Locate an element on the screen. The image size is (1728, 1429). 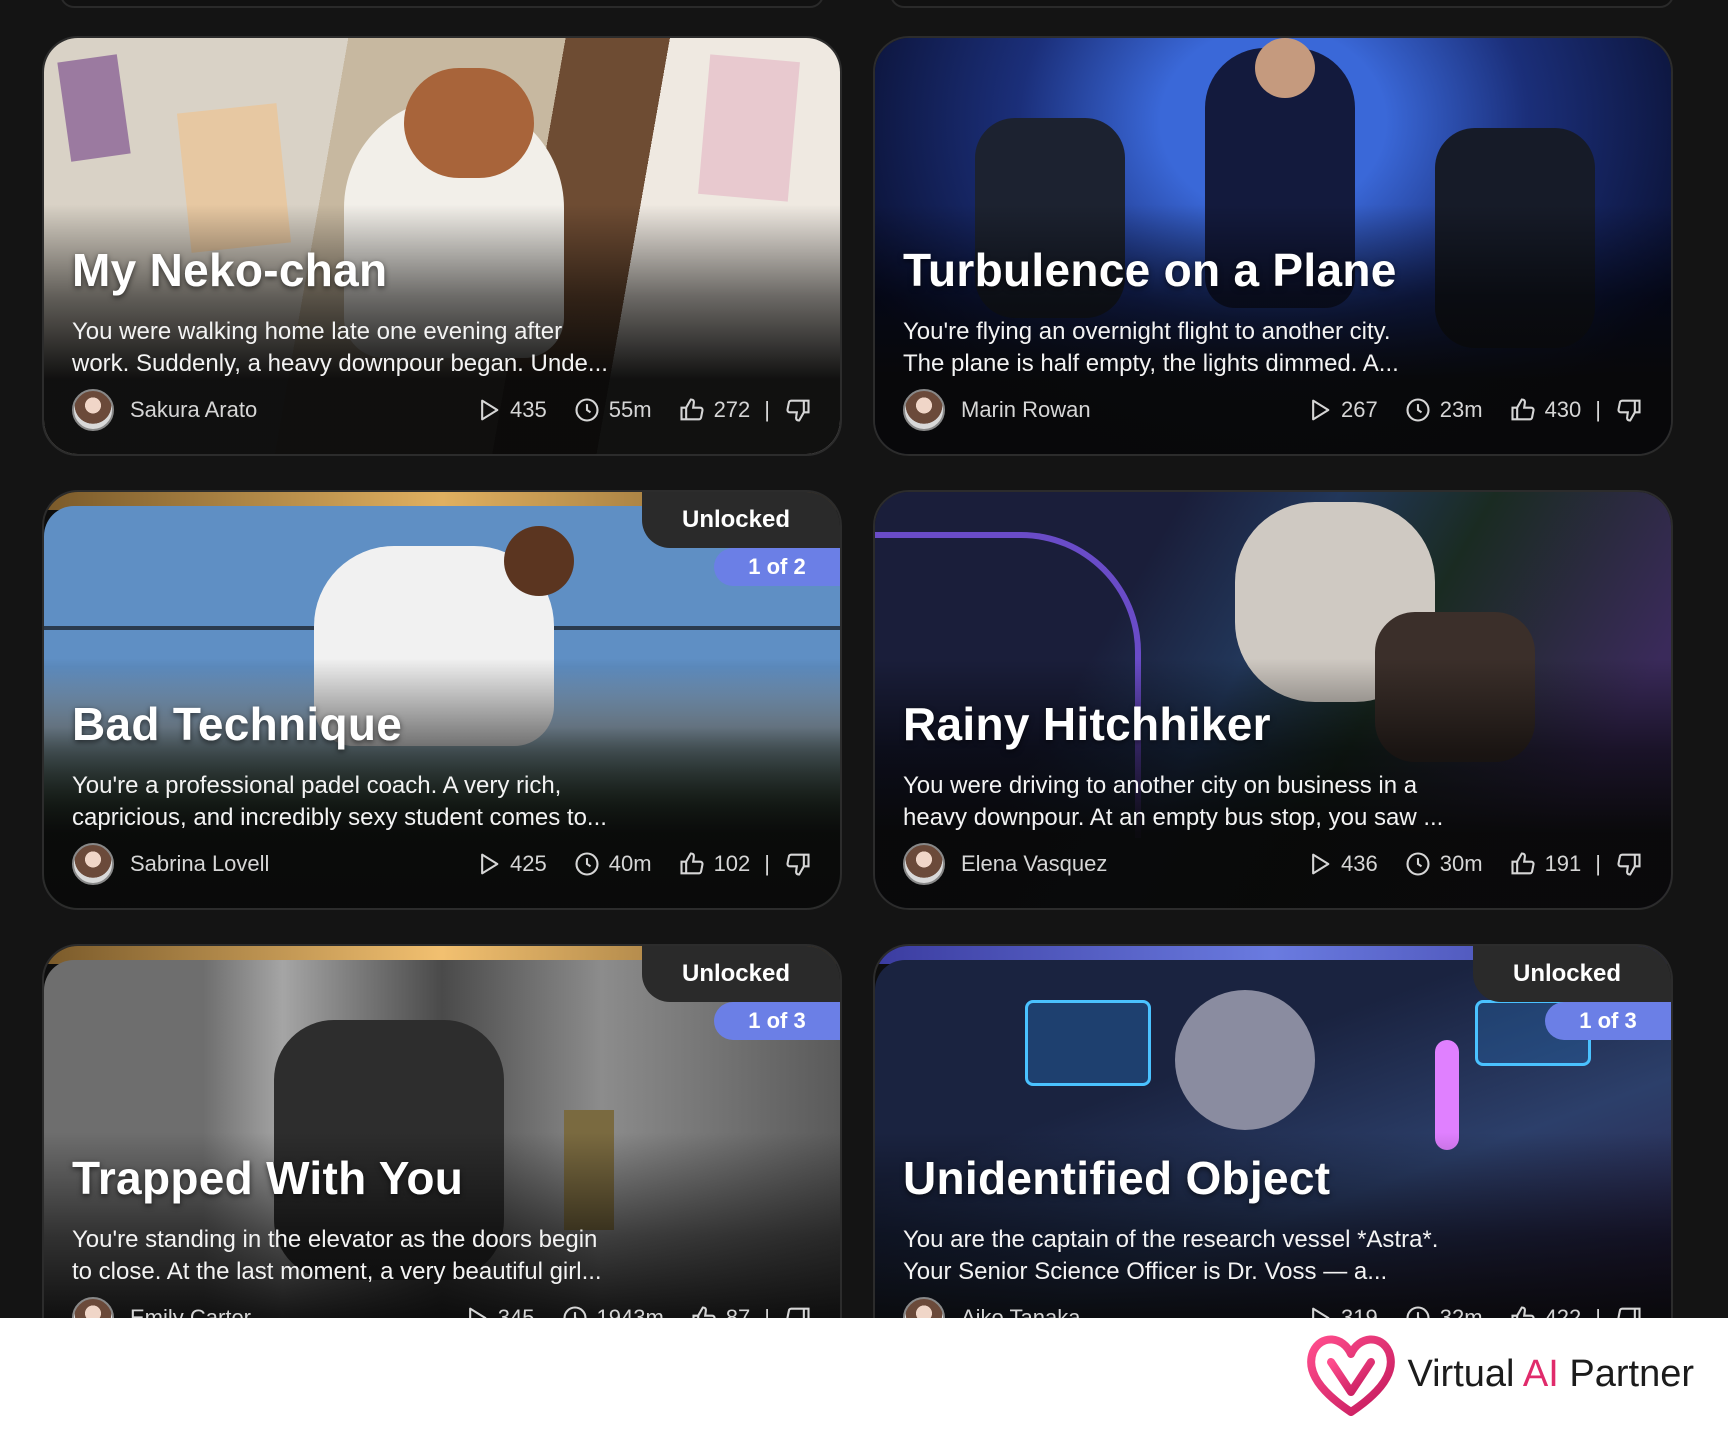
likes-stat: 430 | is located at coordinates (1576, 410).